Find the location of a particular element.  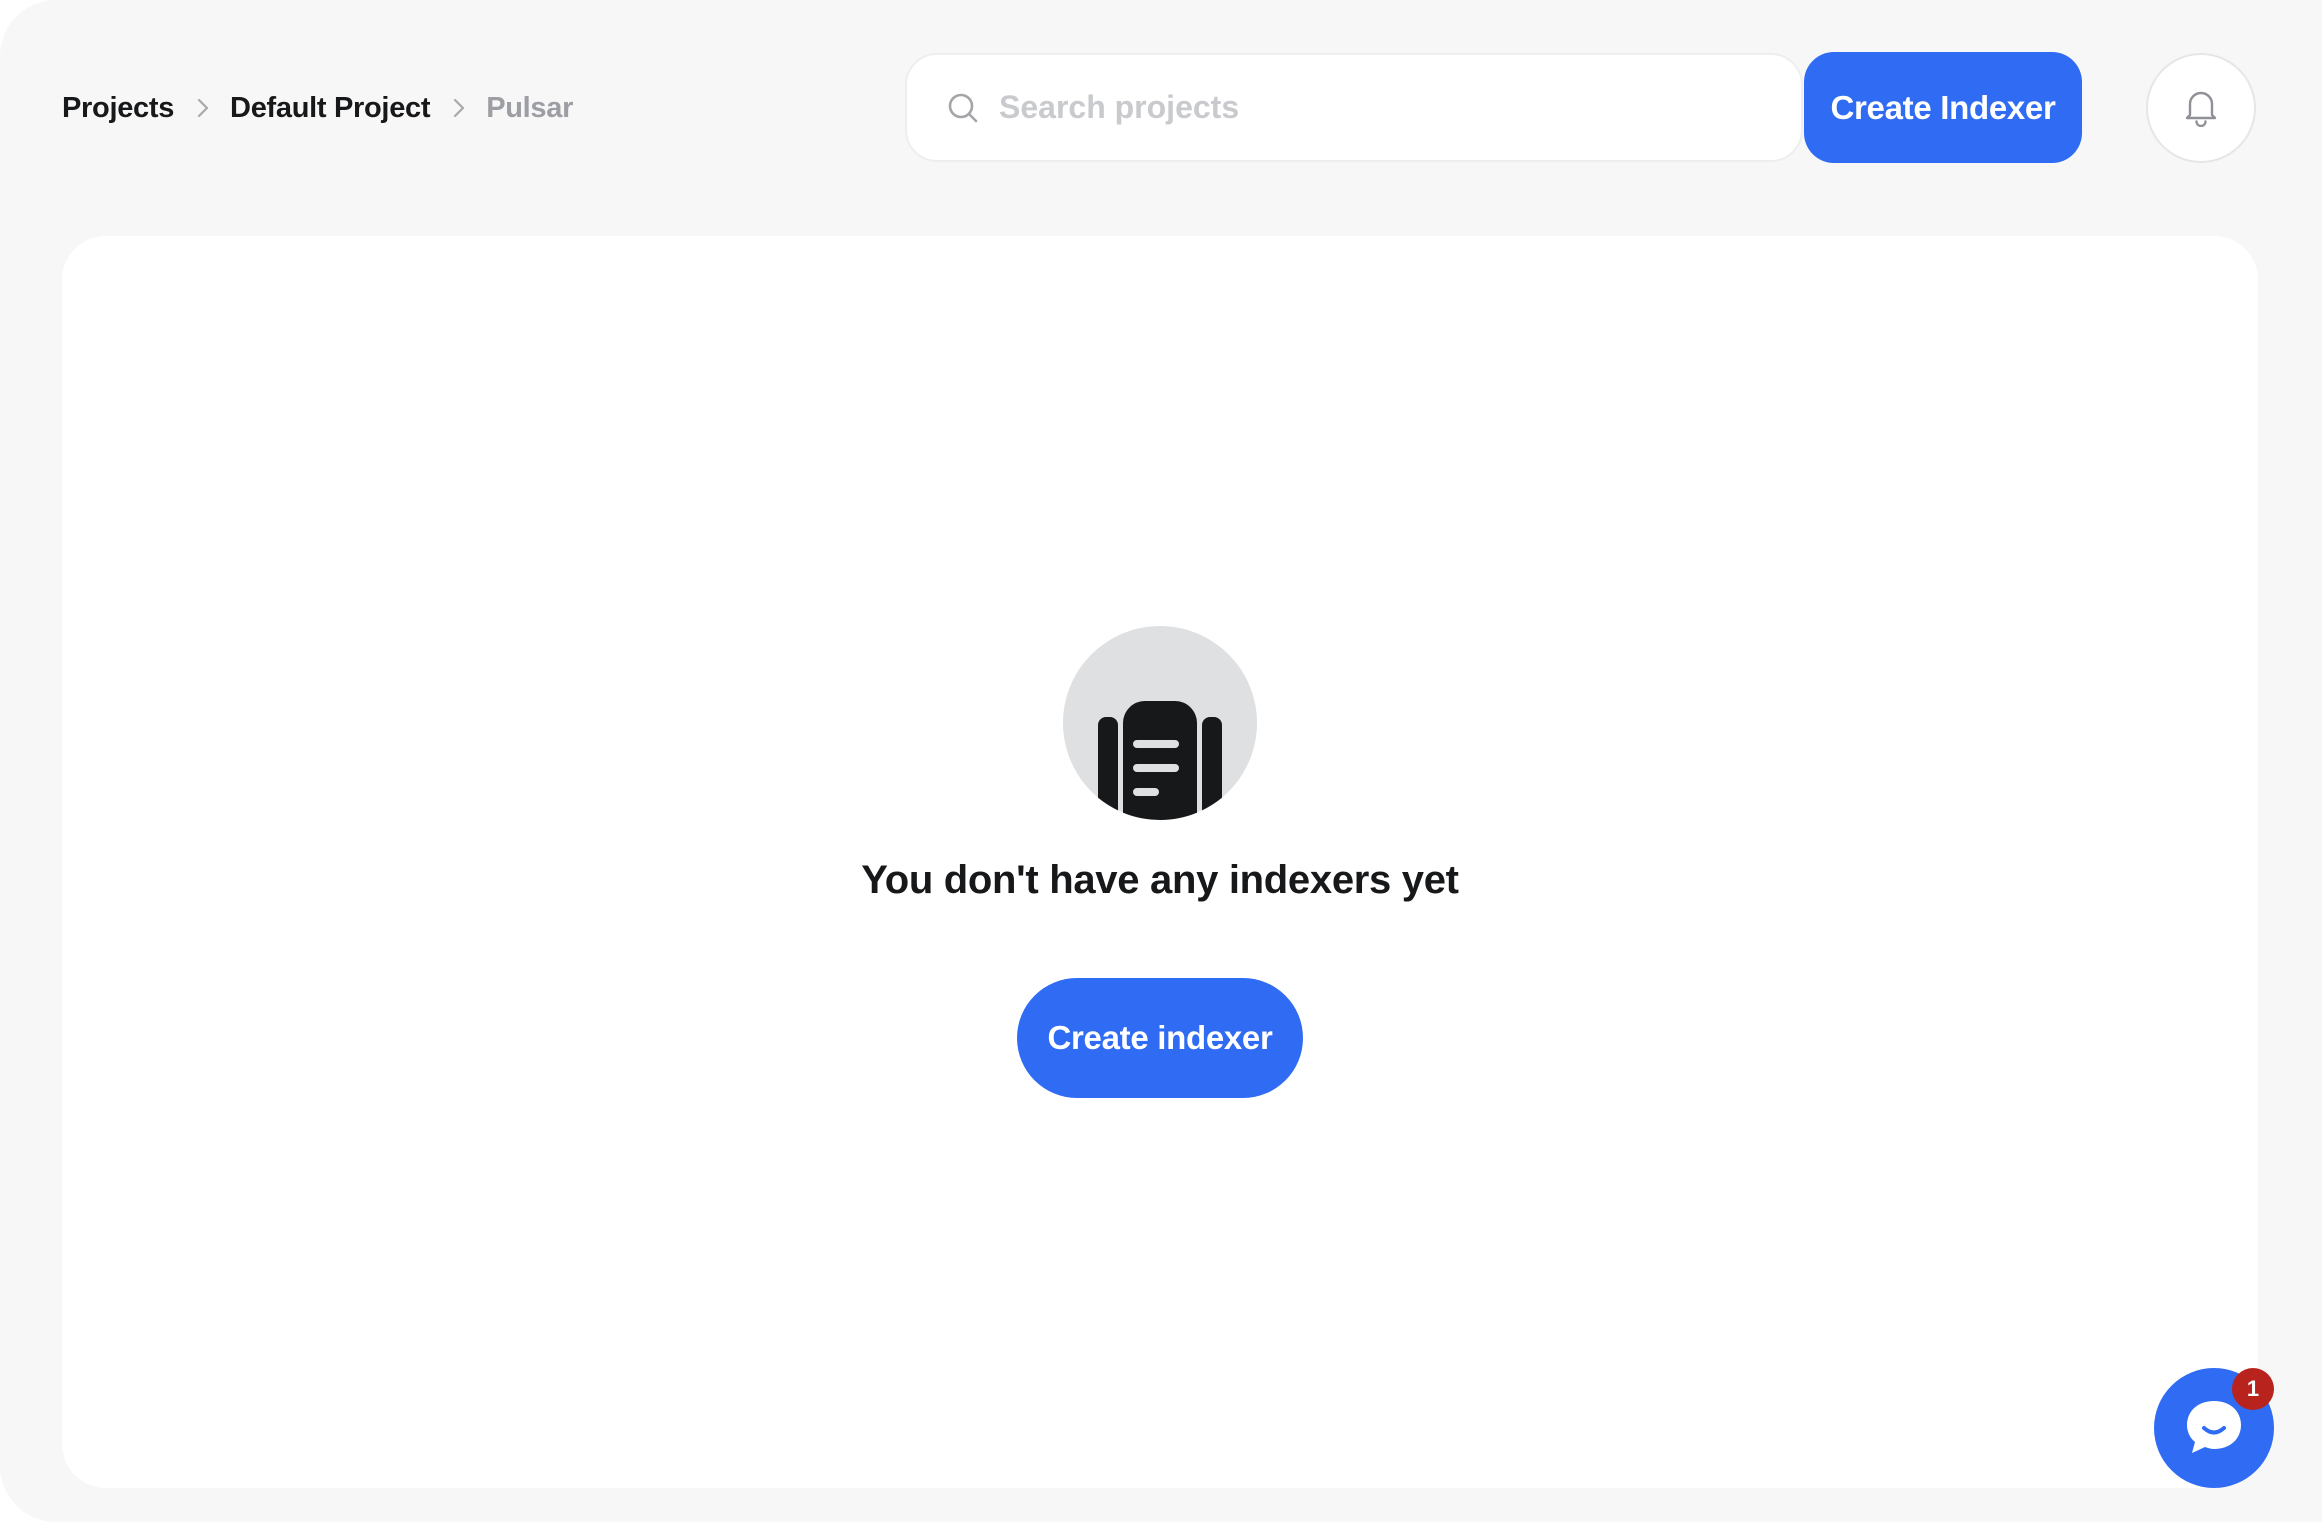

chat-bubble-icon is located at coordinates (2214, 1427).